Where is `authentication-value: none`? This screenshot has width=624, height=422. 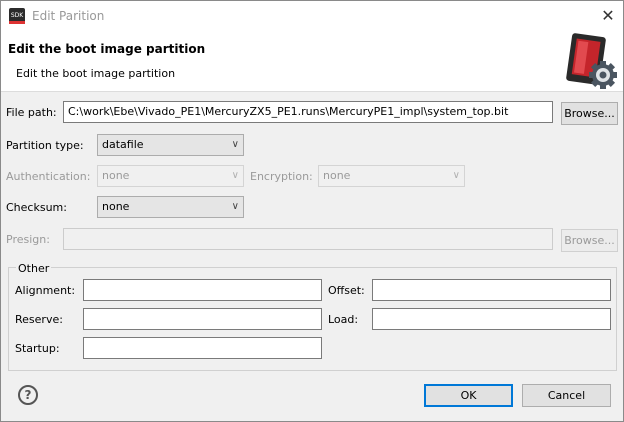
authentication-value: none is located at coordinates (116, 175).